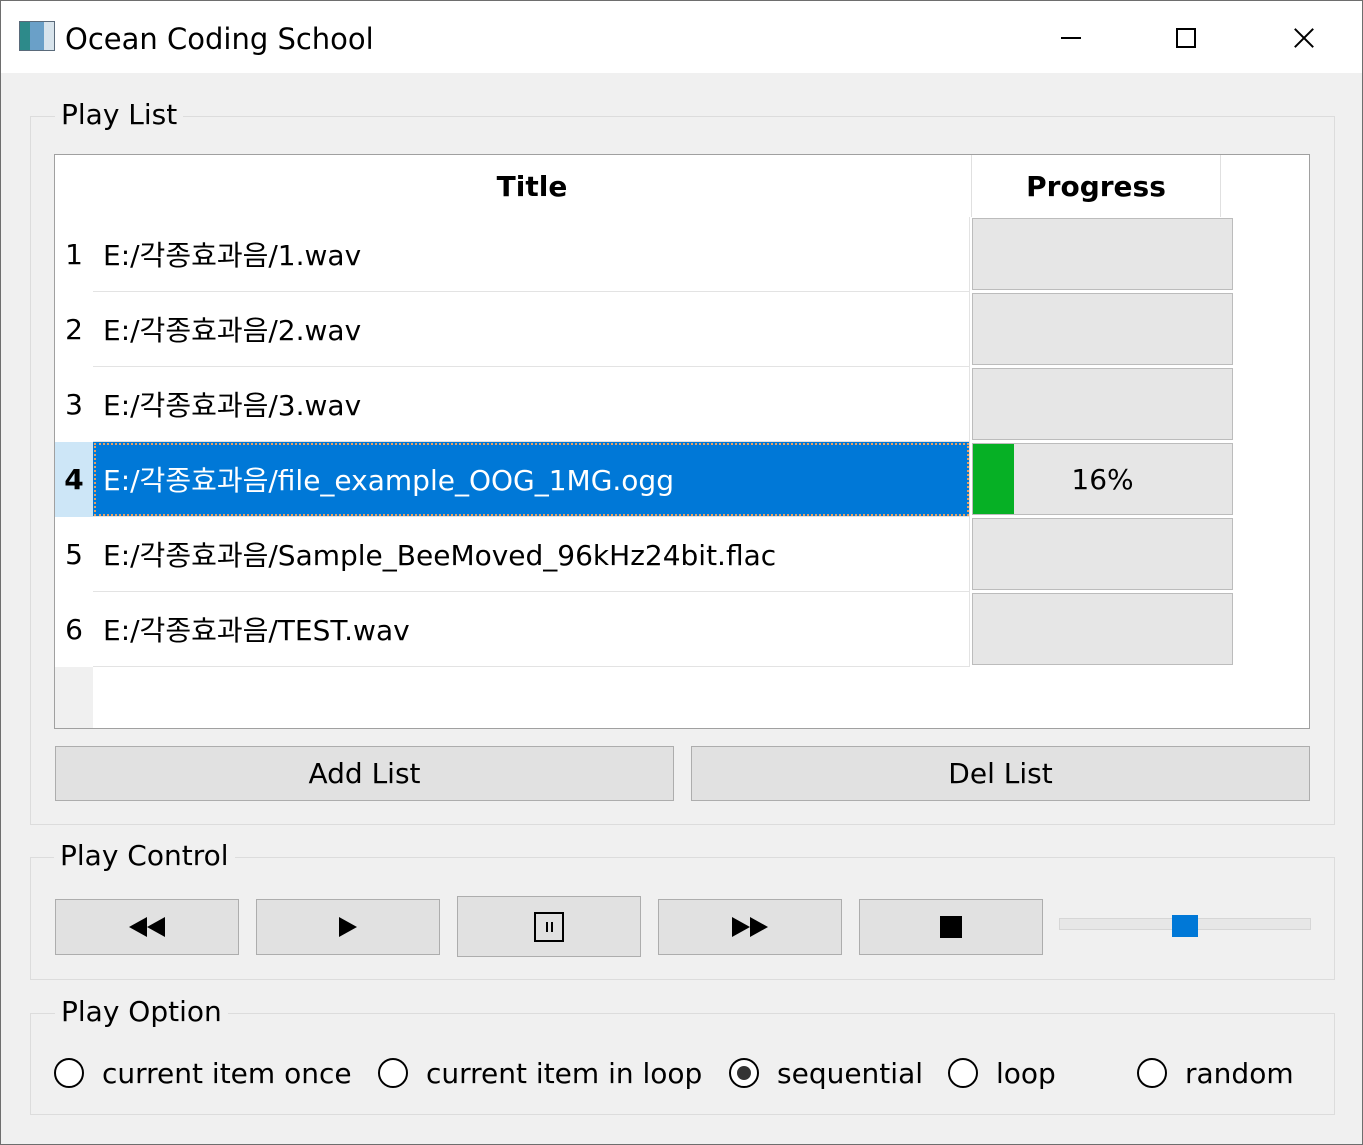 The height and width of the screenshot is (1145, 1363). I want to click on column-header-title: Title, so click(532, 186).